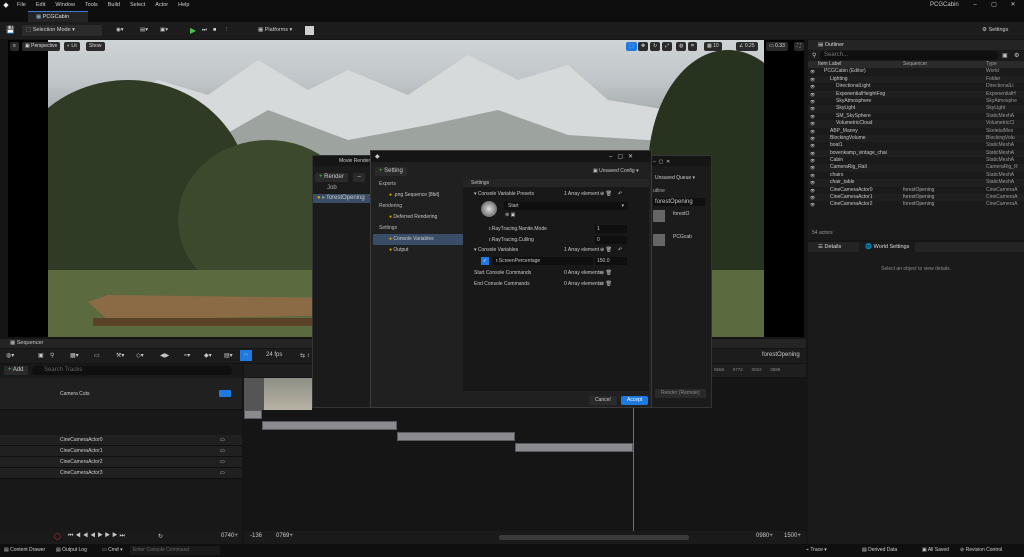 This screenshot has width=1024, height=557. What do you see at coordinates (309, 30) in the screenshot?
I see `stats-icon` at bounding box center [309, 30].